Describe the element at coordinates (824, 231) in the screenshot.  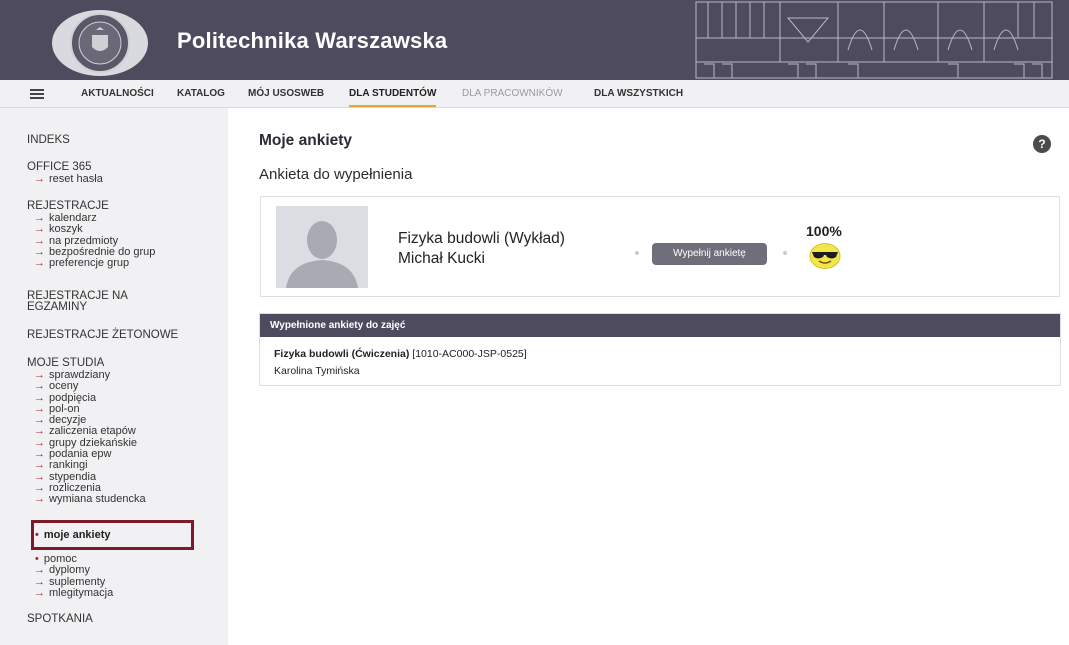
I see `completion-percent: 100%` at that location.